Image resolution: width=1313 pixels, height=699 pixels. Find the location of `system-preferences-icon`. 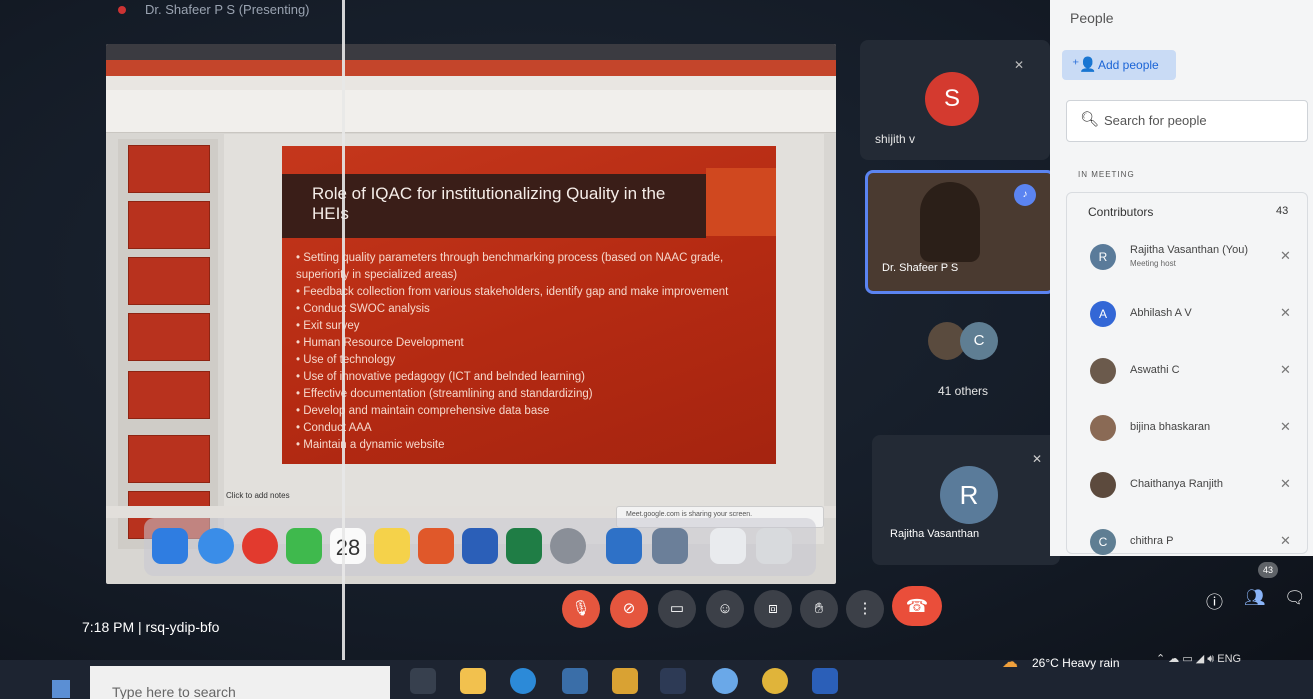

system-preferences-icon is located at coordinates (568, 546).